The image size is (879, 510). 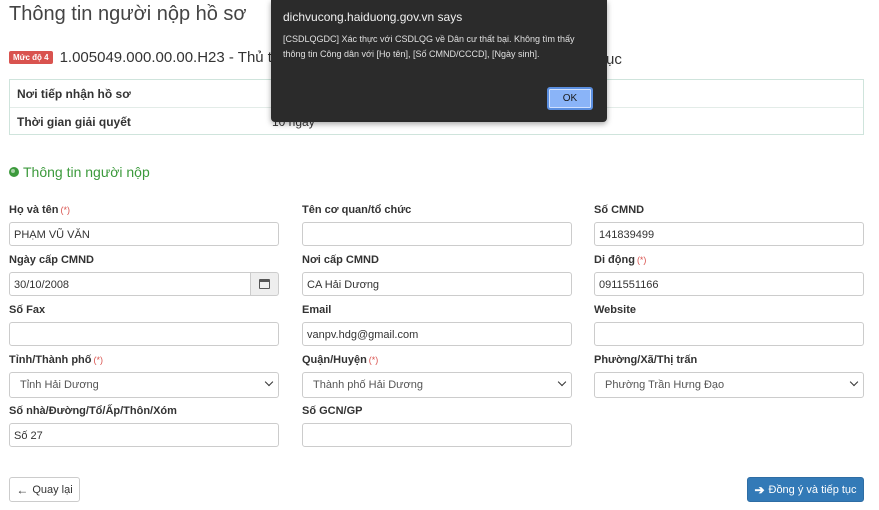 I want to click on mobile-input: 0911551166, so click(x=729, y=284).